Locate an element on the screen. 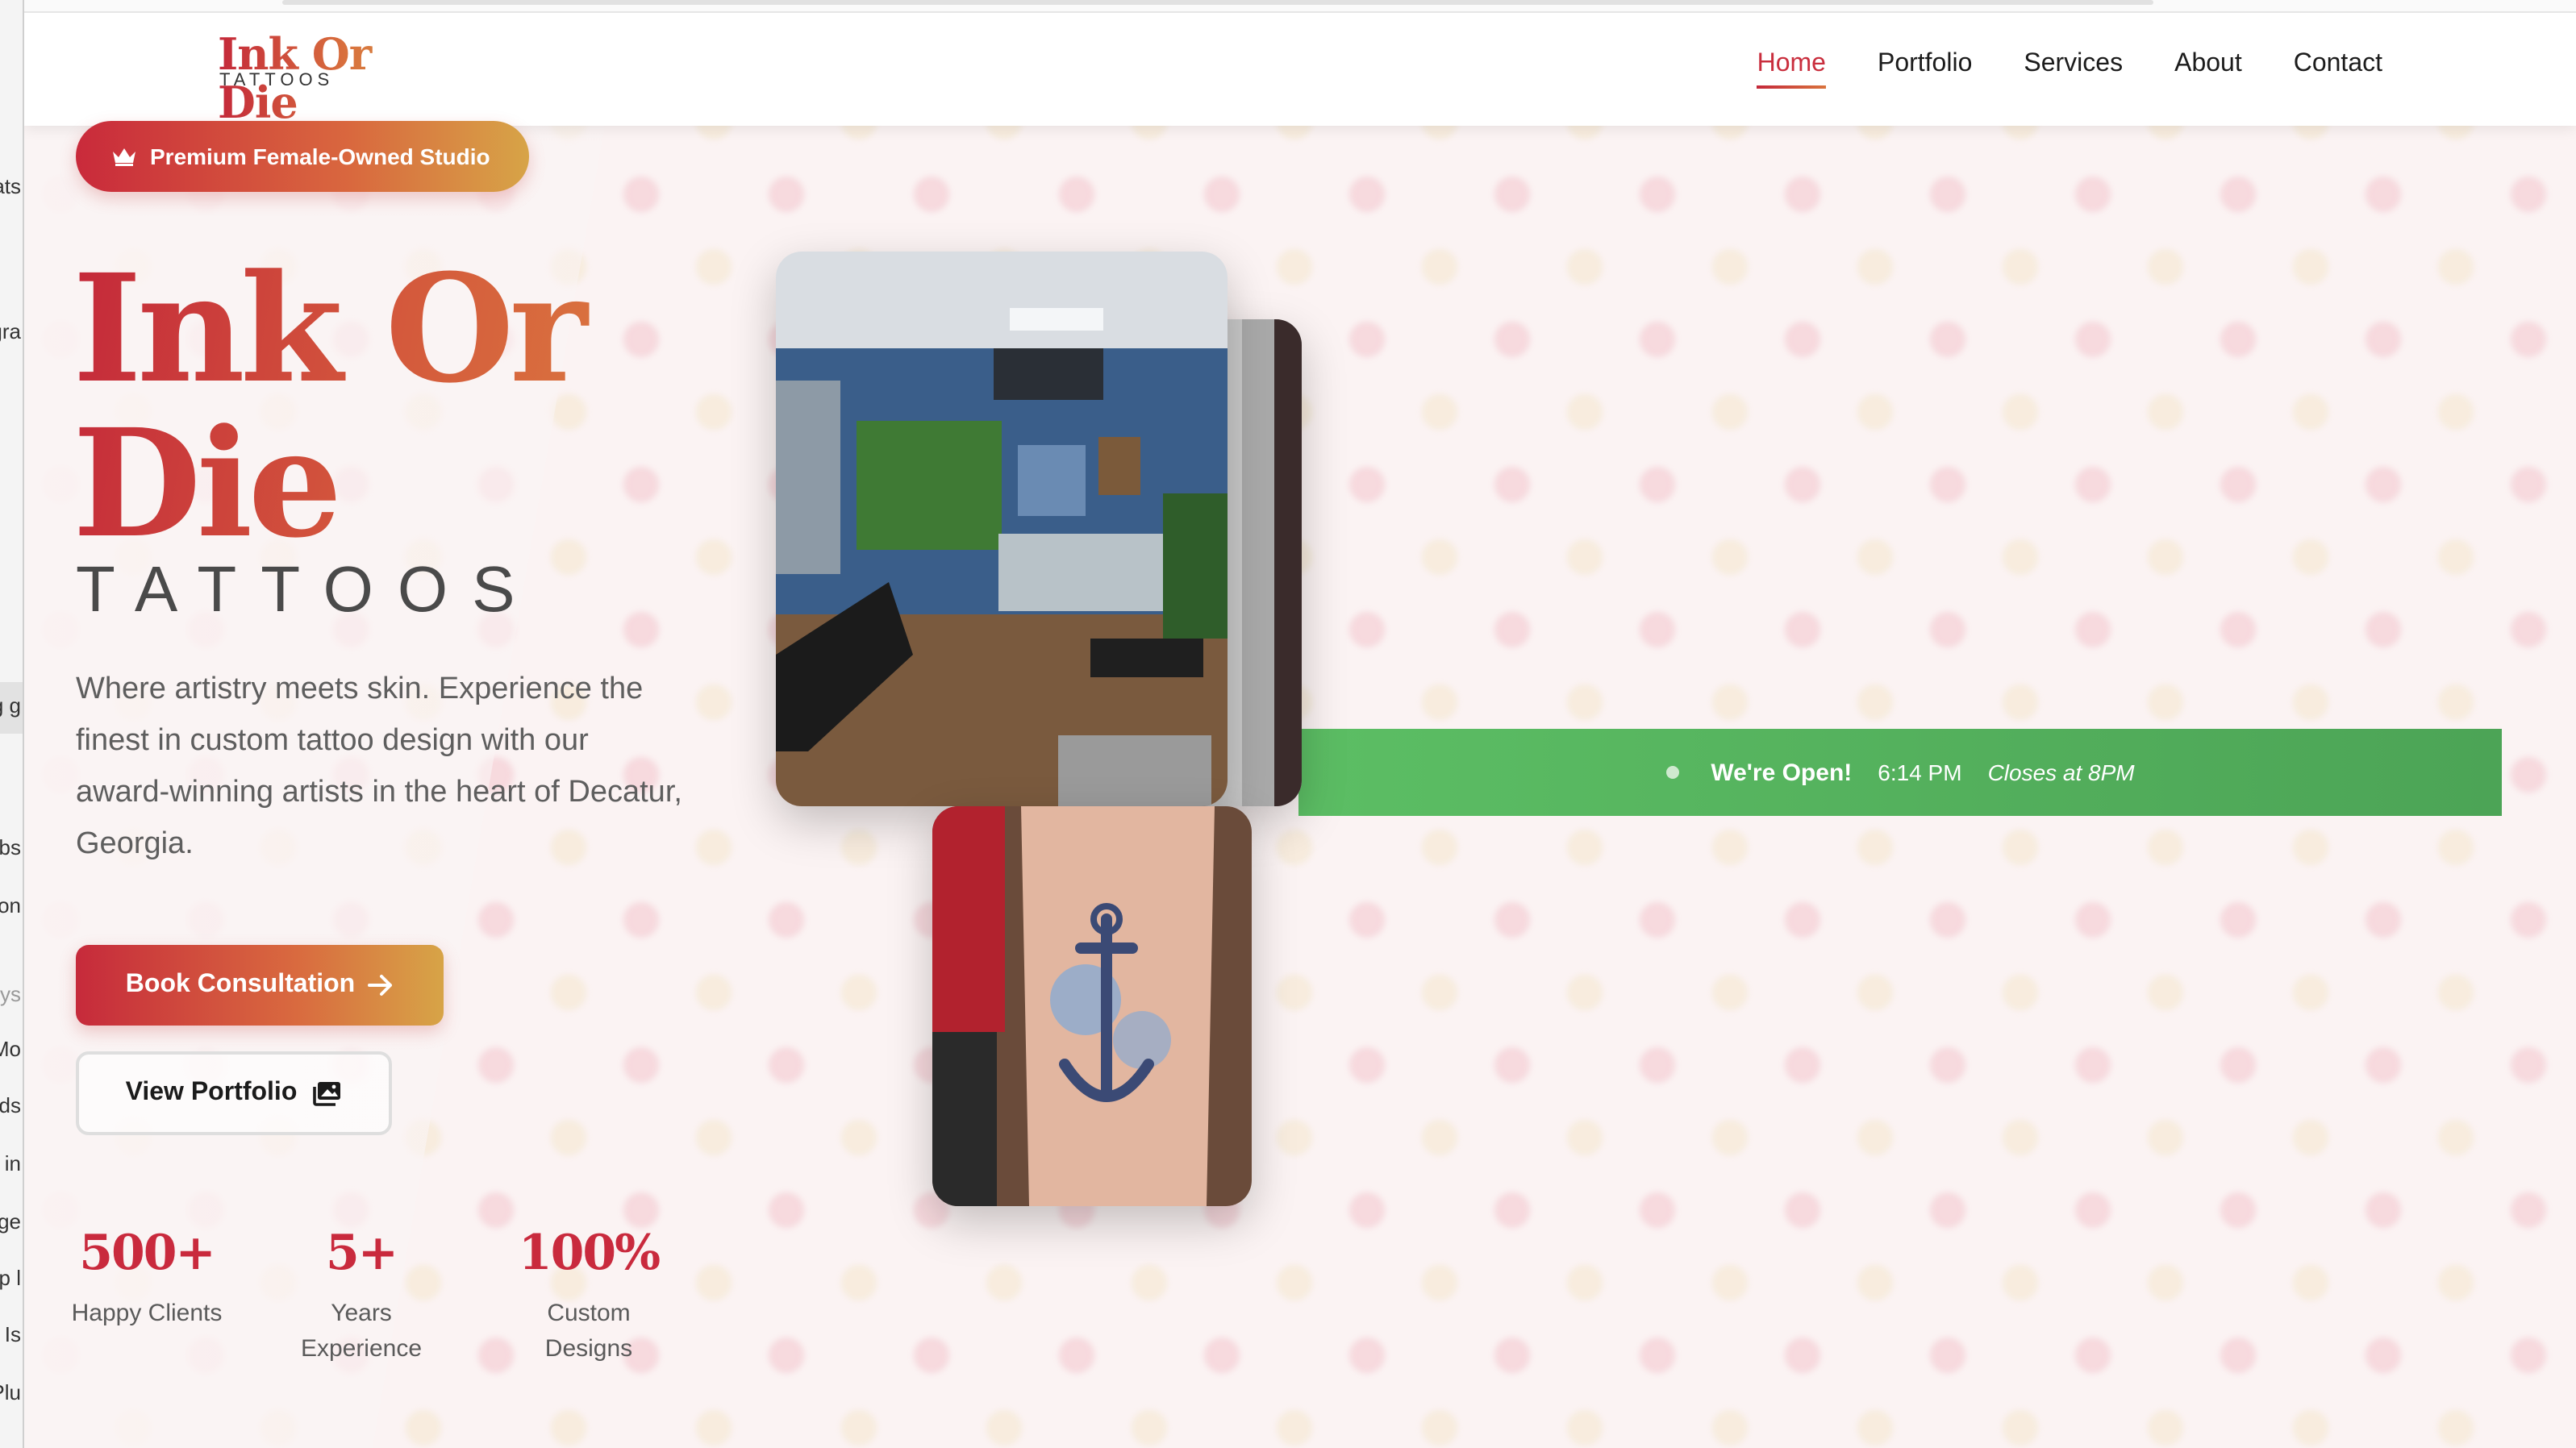 The width and height of the screenshot is (2576, 1448). background-window-text: Mo is located at coordinates (10, 1049).